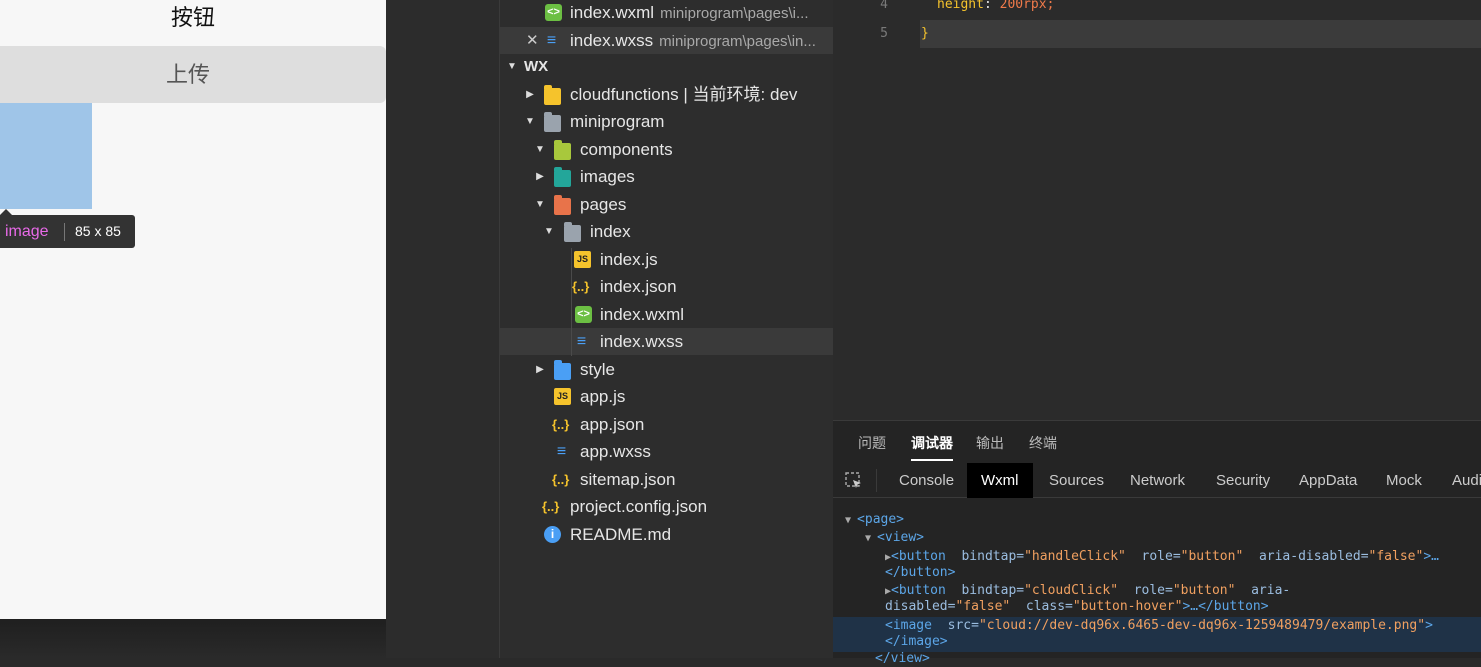 The height and width of the screenshot is (667, 1481). I want to click on open-file-name: index.wxss, so click(612, 40).